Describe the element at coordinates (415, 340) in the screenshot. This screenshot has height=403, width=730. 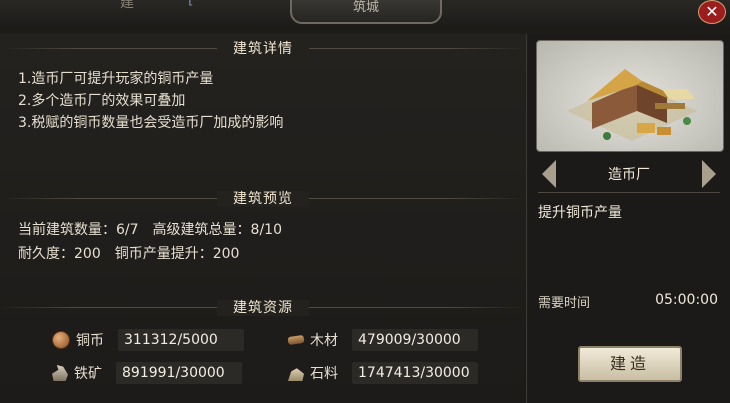
I see `resource-value: 479009/30000` at that location.